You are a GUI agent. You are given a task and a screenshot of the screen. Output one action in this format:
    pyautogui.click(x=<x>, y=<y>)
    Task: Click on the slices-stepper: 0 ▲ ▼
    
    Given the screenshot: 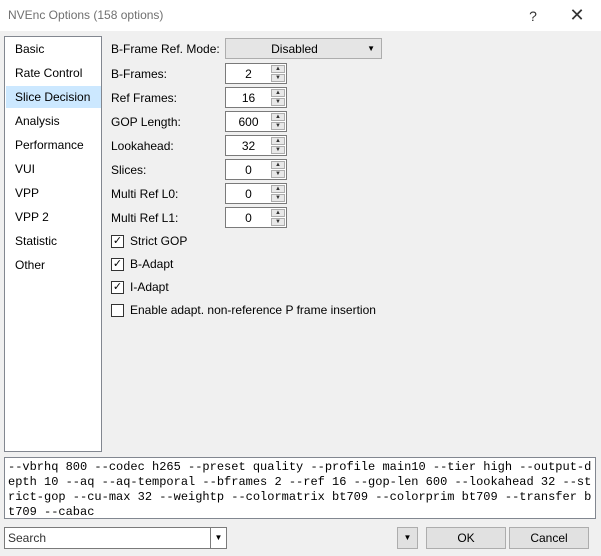 What is the action you would take?
    pyautogui.click(x=256, y=169)
    